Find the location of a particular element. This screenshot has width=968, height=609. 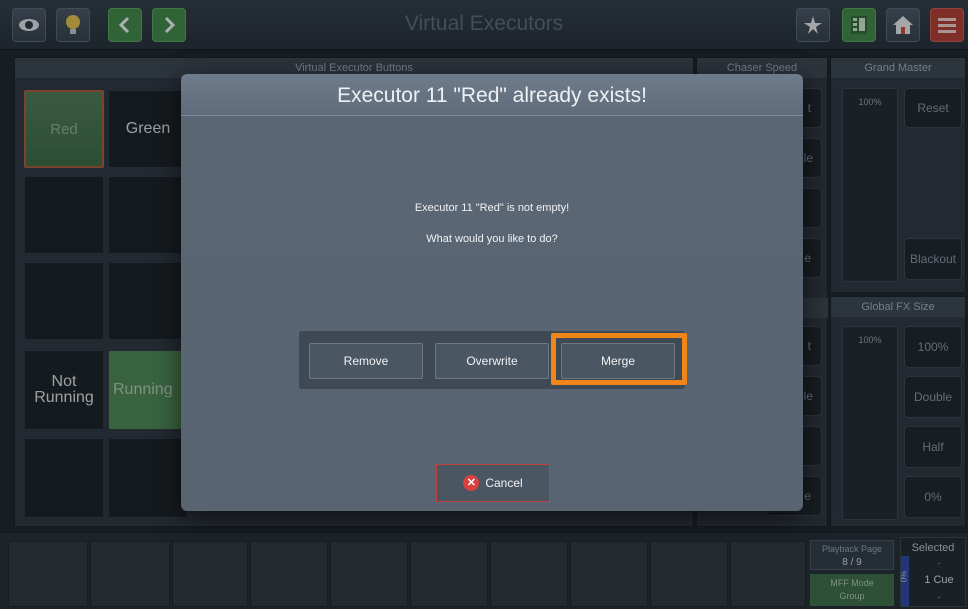

cancel-button: ✕ Cancel is located at coordinates (493, 483).